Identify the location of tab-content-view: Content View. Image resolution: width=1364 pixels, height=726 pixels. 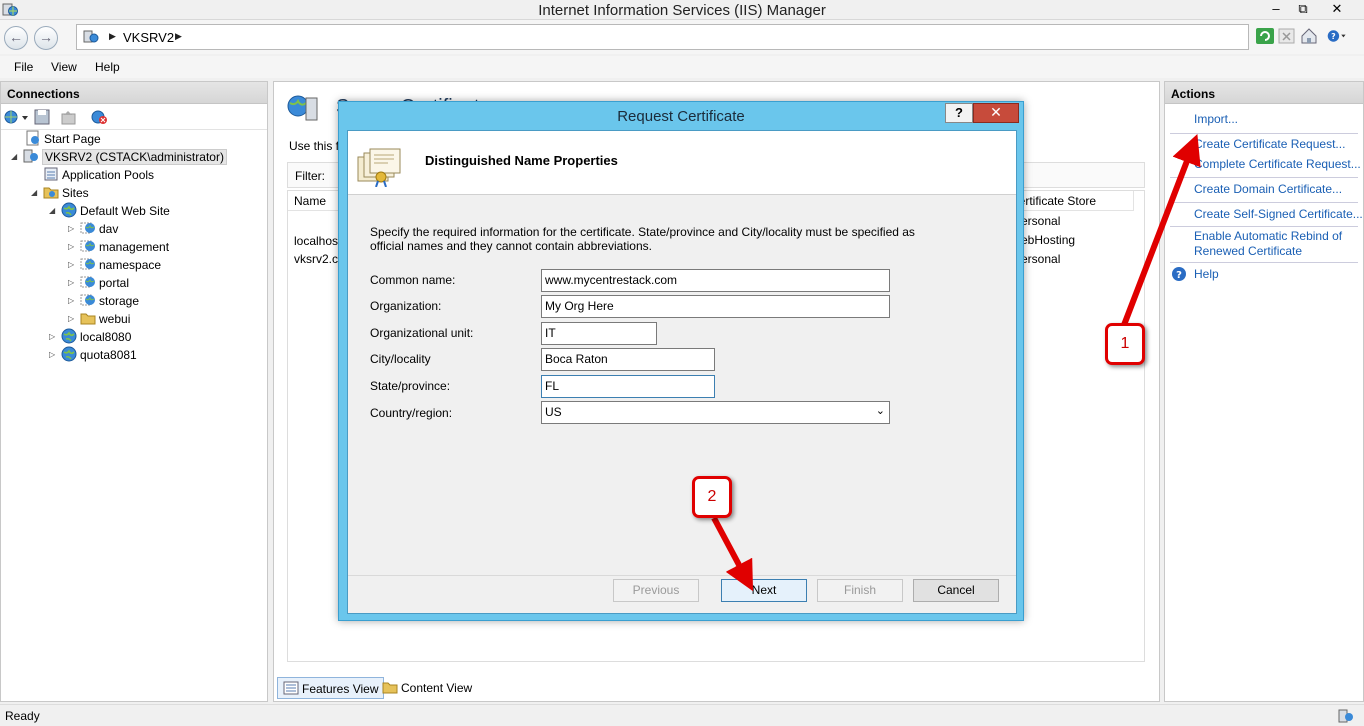
(427, 688).